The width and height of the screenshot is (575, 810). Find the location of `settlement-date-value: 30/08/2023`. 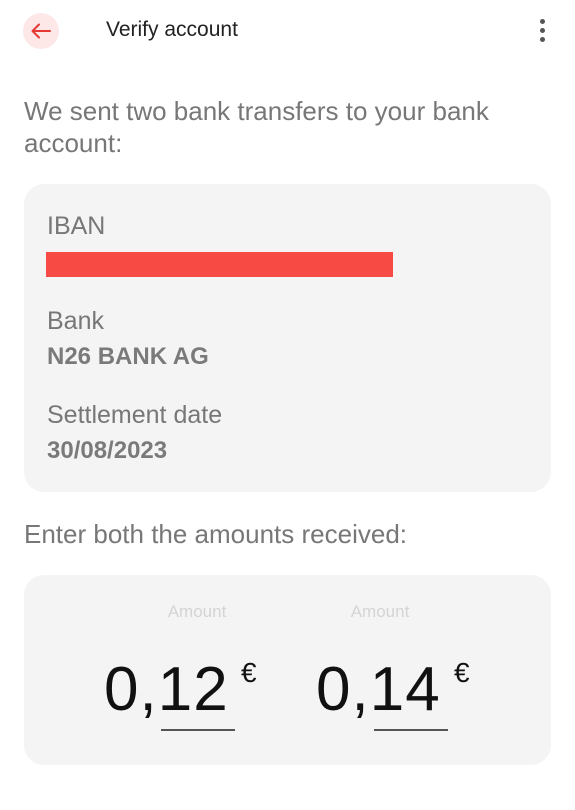

settlement-date-value: 30/08/2023 is located at coordinates (107, 450).